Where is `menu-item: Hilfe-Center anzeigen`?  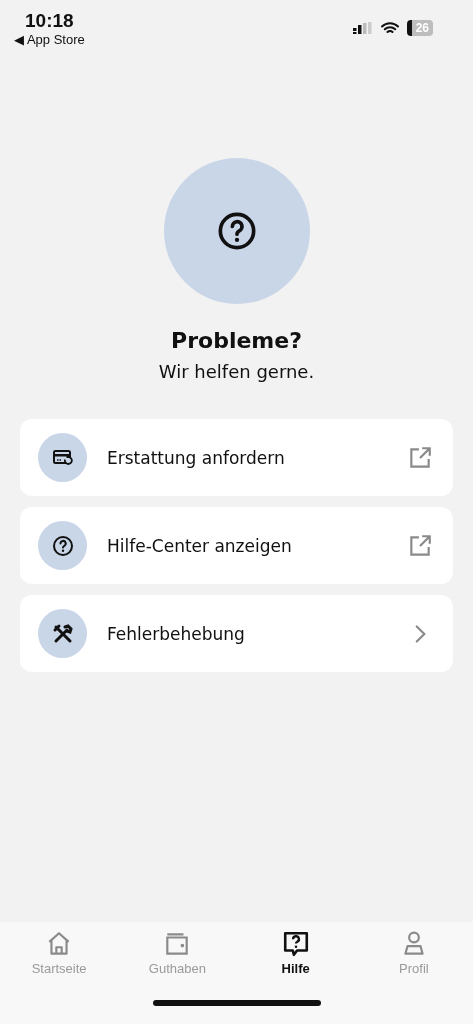 menu-item: Hilfe-Center anzeigen is located at coordinates (236, 545).